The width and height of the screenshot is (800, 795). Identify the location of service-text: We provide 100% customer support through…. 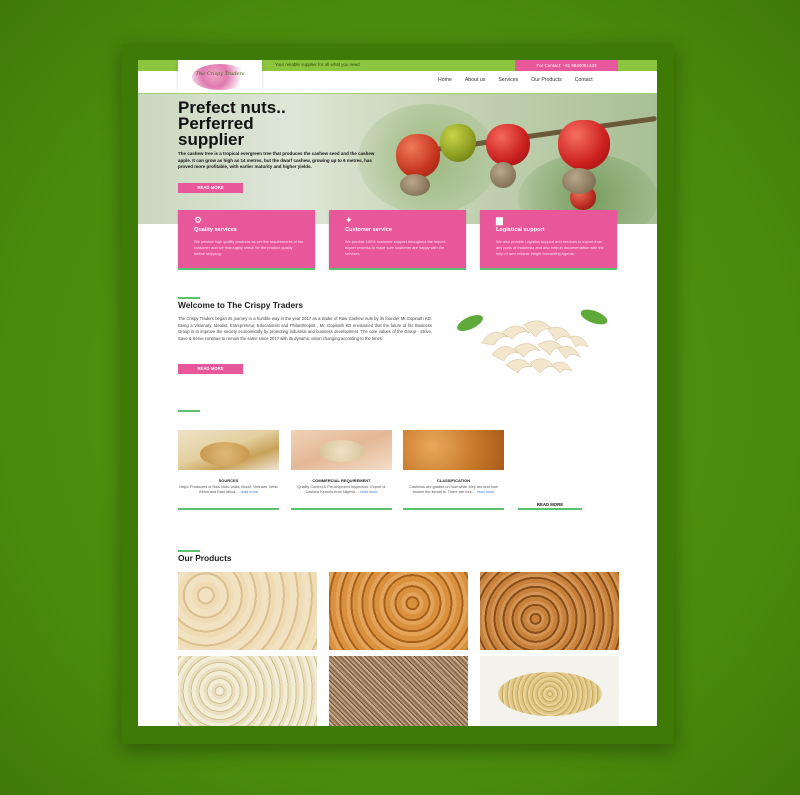
(396, 247).